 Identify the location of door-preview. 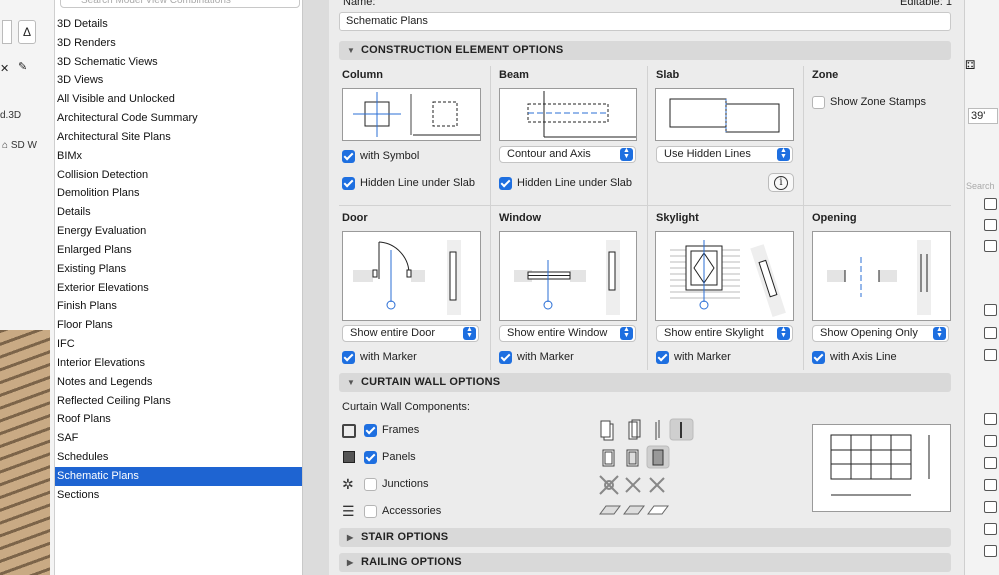
(411, 276).